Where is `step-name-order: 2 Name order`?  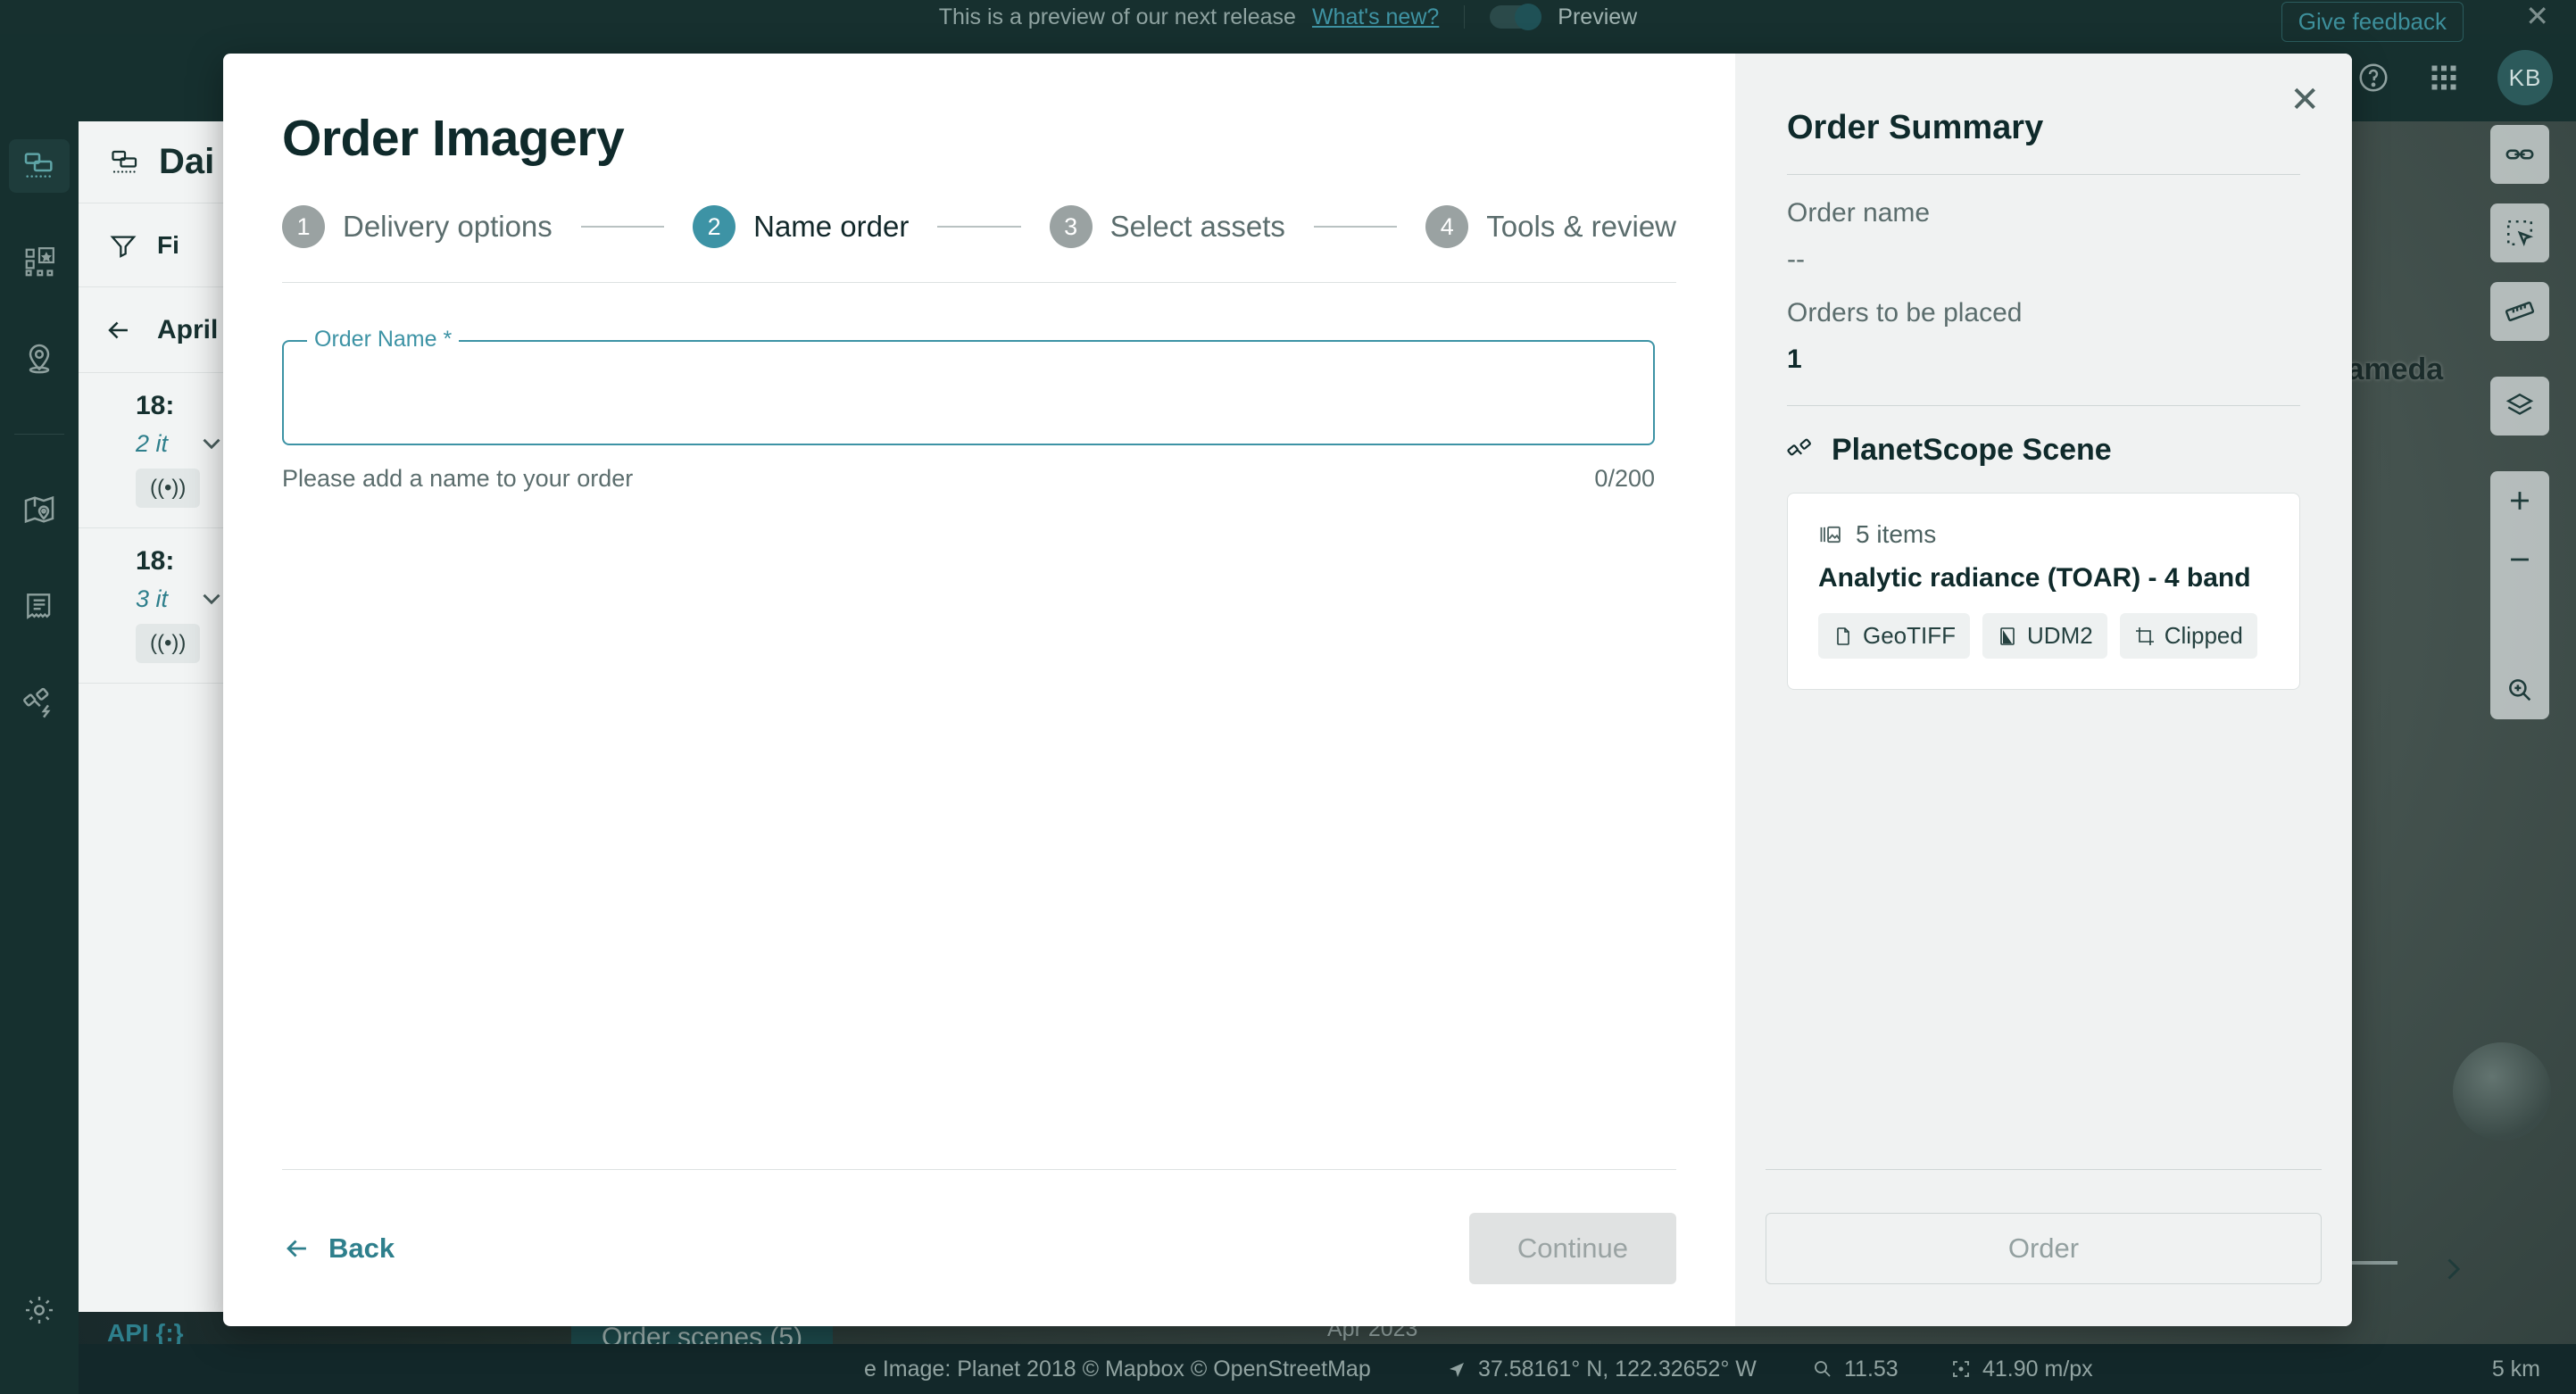
step-name-order: 2 Name order is located at coordinates (801, 227).